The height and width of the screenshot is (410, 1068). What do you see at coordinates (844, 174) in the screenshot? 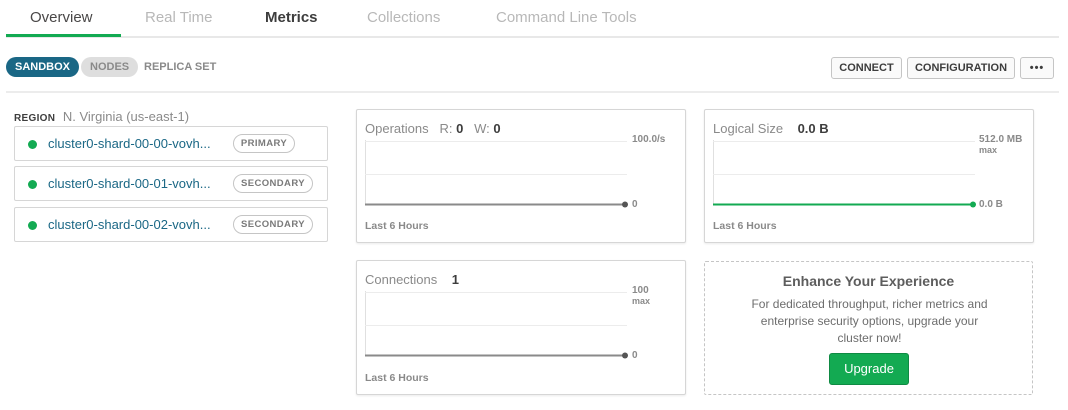
I see `logical-size-chart` at bounding box center [844, 174].